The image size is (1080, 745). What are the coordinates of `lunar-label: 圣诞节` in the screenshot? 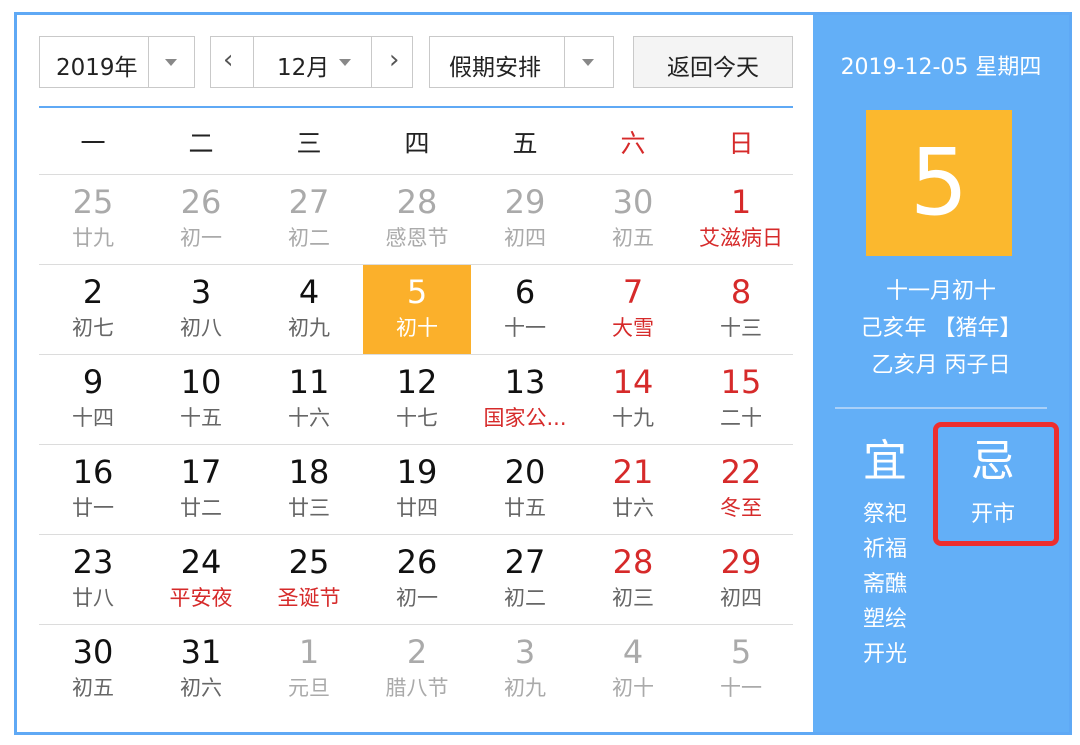 It's located at (309, 598).